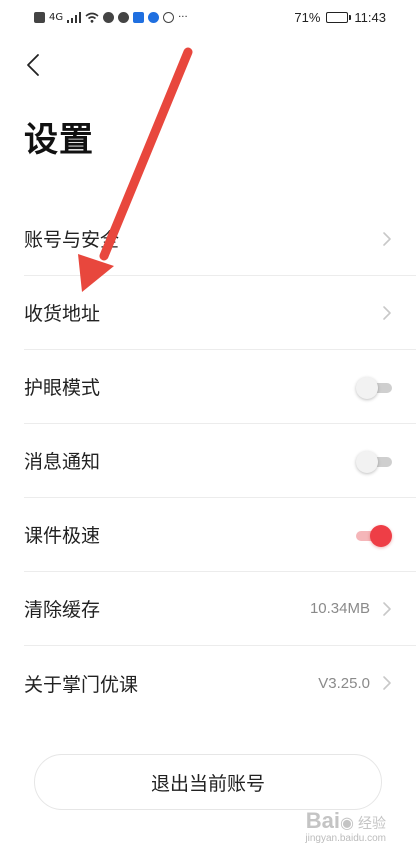  I want to click on more-notifications: ···, so click(183, 17).